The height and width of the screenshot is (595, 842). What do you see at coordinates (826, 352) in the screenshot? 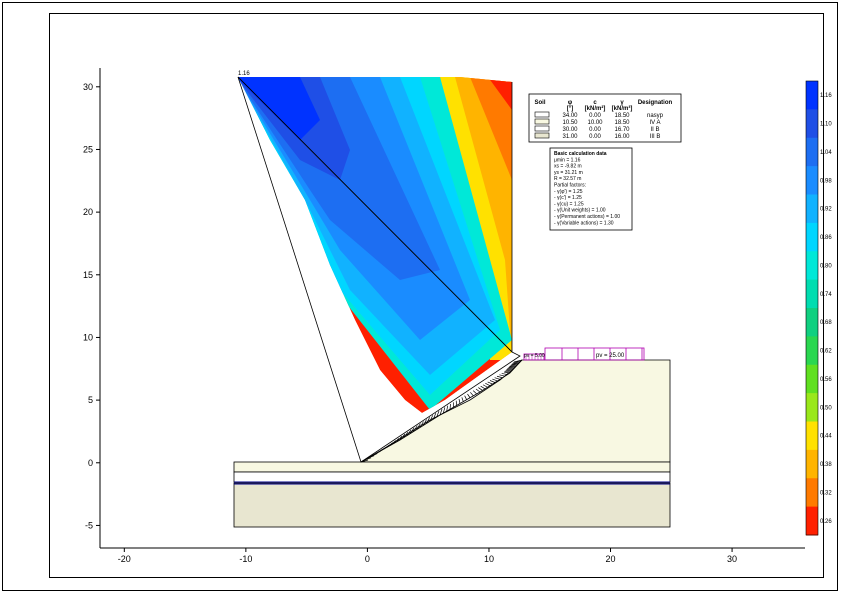
I see `colorbar-label: 0.62` at bounding box center [826, 352].